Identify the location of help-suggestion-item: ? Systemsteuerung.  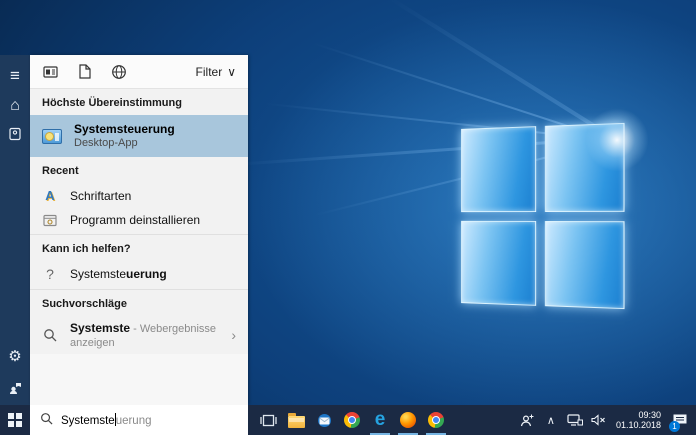
(139, 274).